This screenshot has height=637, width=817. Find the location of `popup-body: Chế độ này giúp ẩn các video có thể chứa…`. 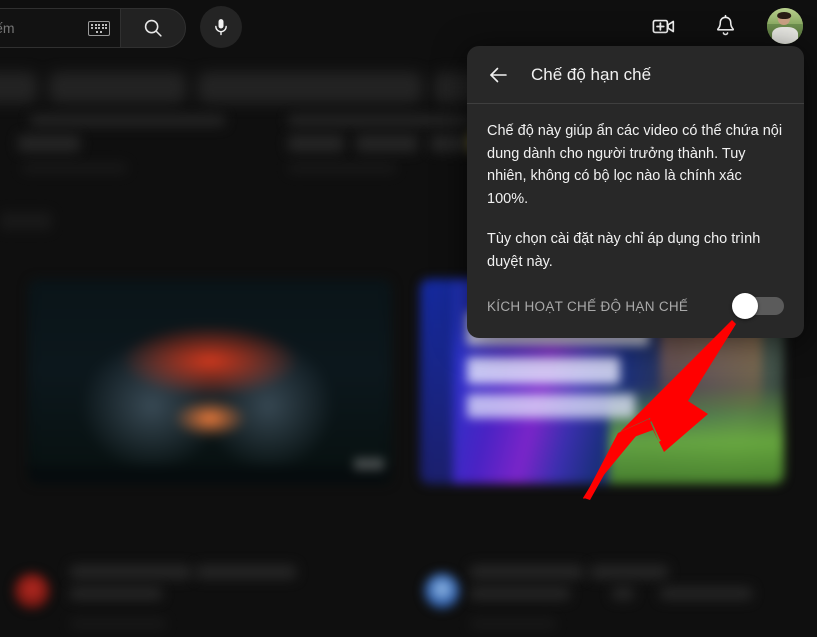

popup-body: Chế độ này giúp ẩn các video có thể chứa… is located at coordinates (635, 188).